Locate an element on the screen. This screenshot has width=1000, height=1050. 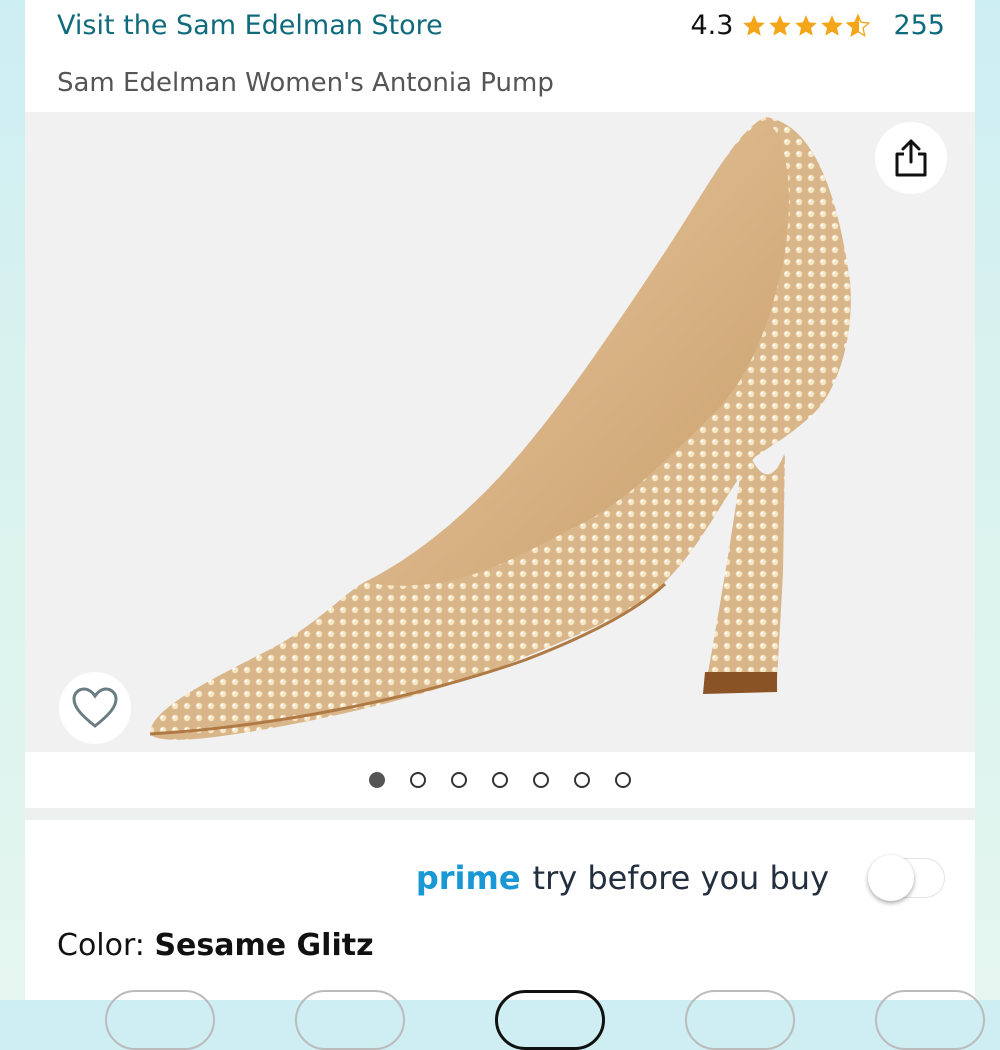
prime-try-label: try before you buy is located at coordinates (680, 878).